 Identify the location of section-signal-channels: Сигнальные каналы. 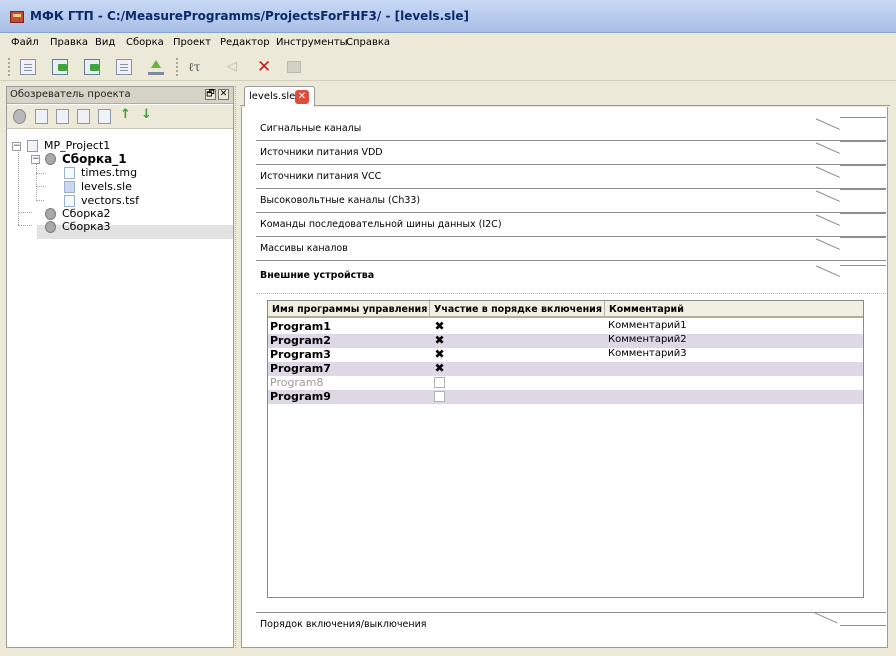
(571, 129).